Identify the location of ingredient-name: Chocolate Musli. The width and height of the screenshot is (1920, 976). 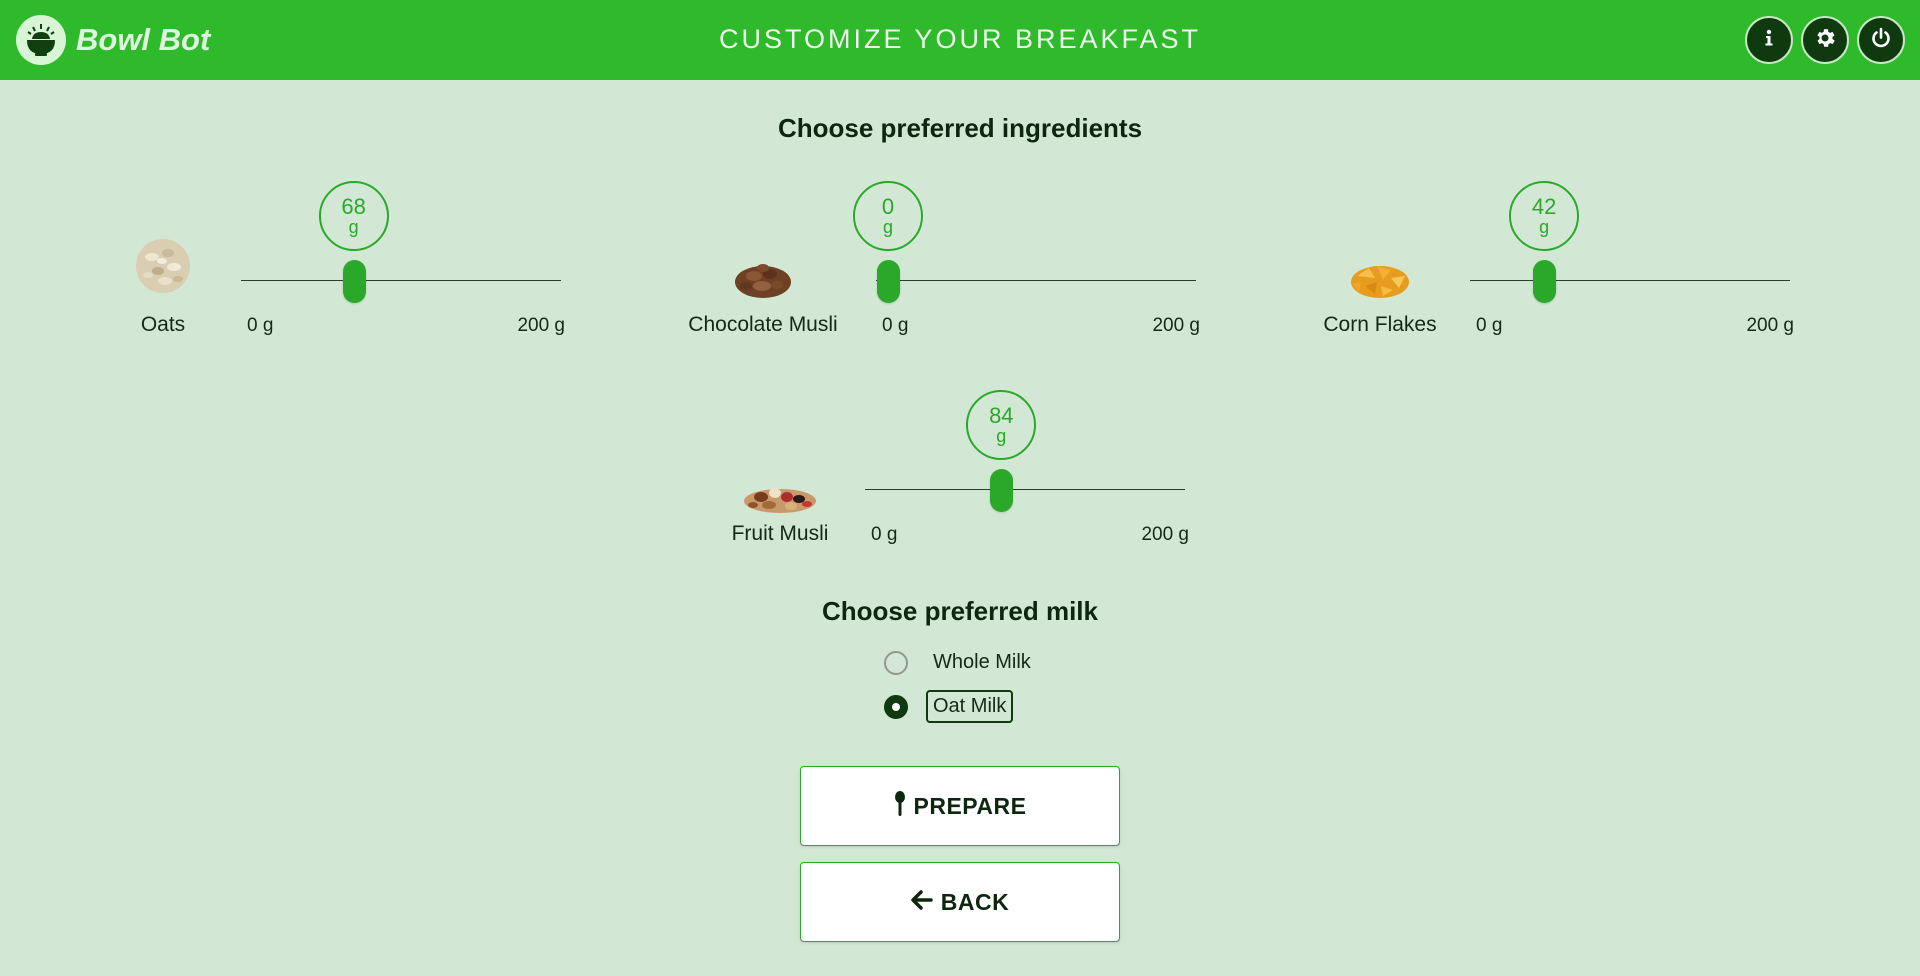
(763, 324).